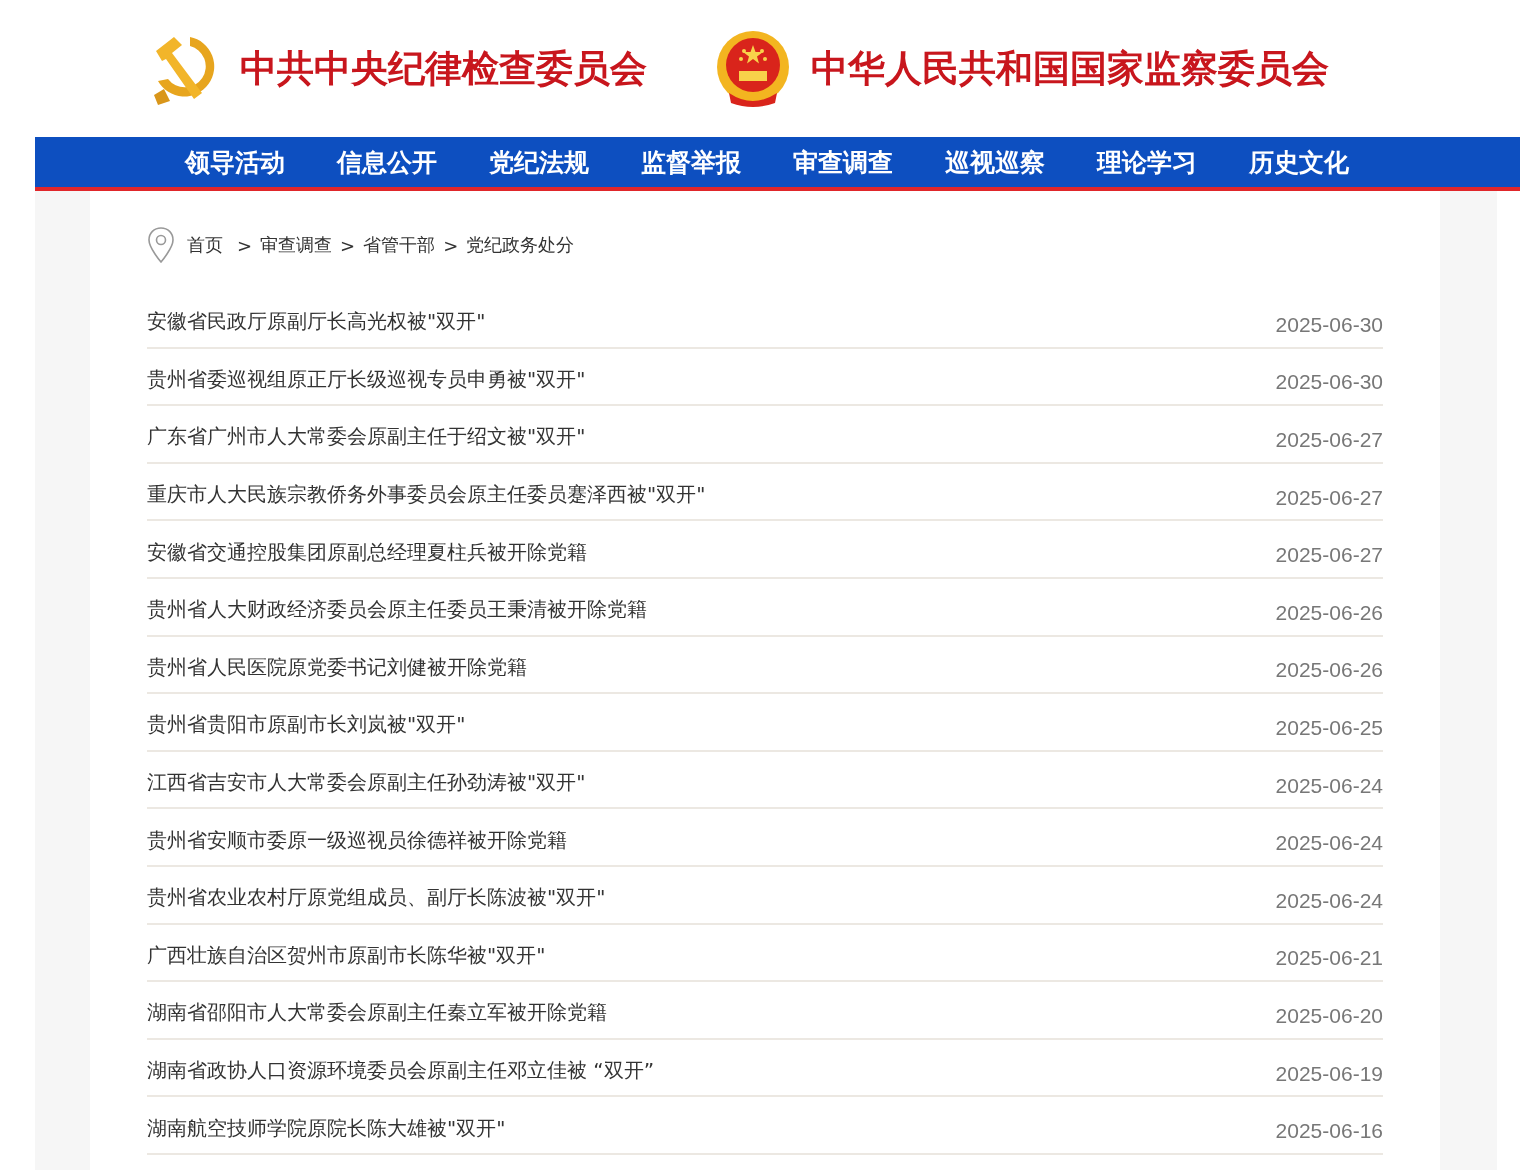 This screenshot has width=1520, height=1170. I want to click on article-link: 安徽省民政厅原副厅长高光权被"双开", so click(316, 322).